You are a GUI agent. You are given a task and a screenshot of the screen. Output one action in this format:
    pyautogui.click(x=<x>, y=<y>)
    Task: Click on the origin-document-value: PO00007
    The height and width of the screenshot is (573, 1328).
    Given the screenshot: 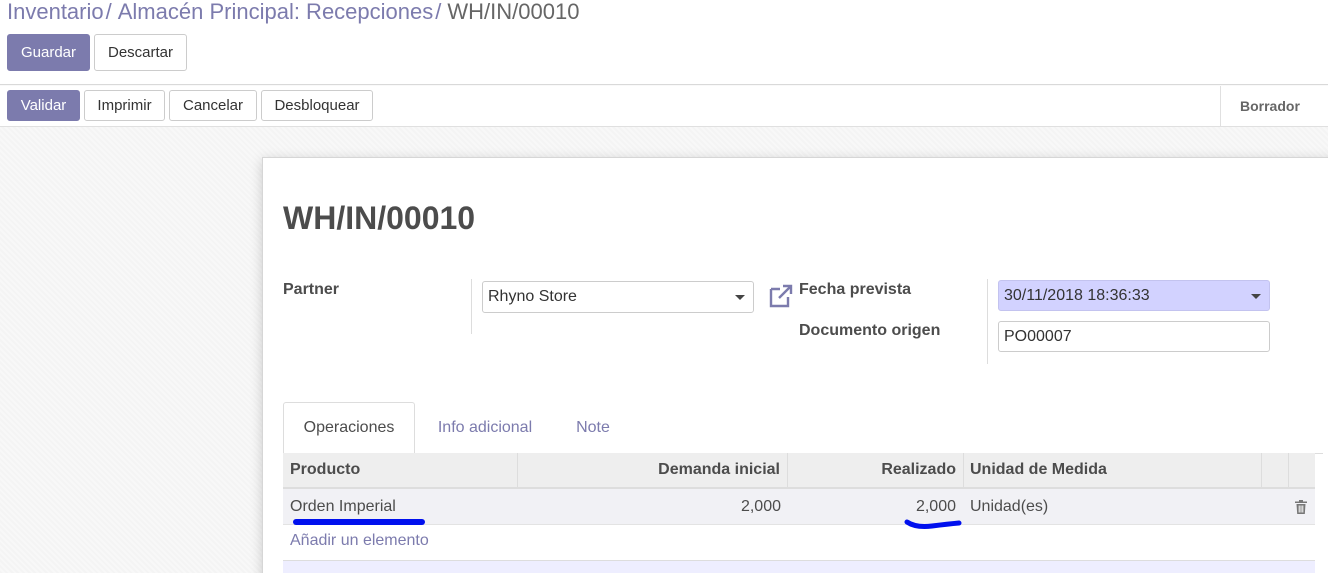 What is the action you would take?
    pyautogui.click(x=1038, y=336)
    